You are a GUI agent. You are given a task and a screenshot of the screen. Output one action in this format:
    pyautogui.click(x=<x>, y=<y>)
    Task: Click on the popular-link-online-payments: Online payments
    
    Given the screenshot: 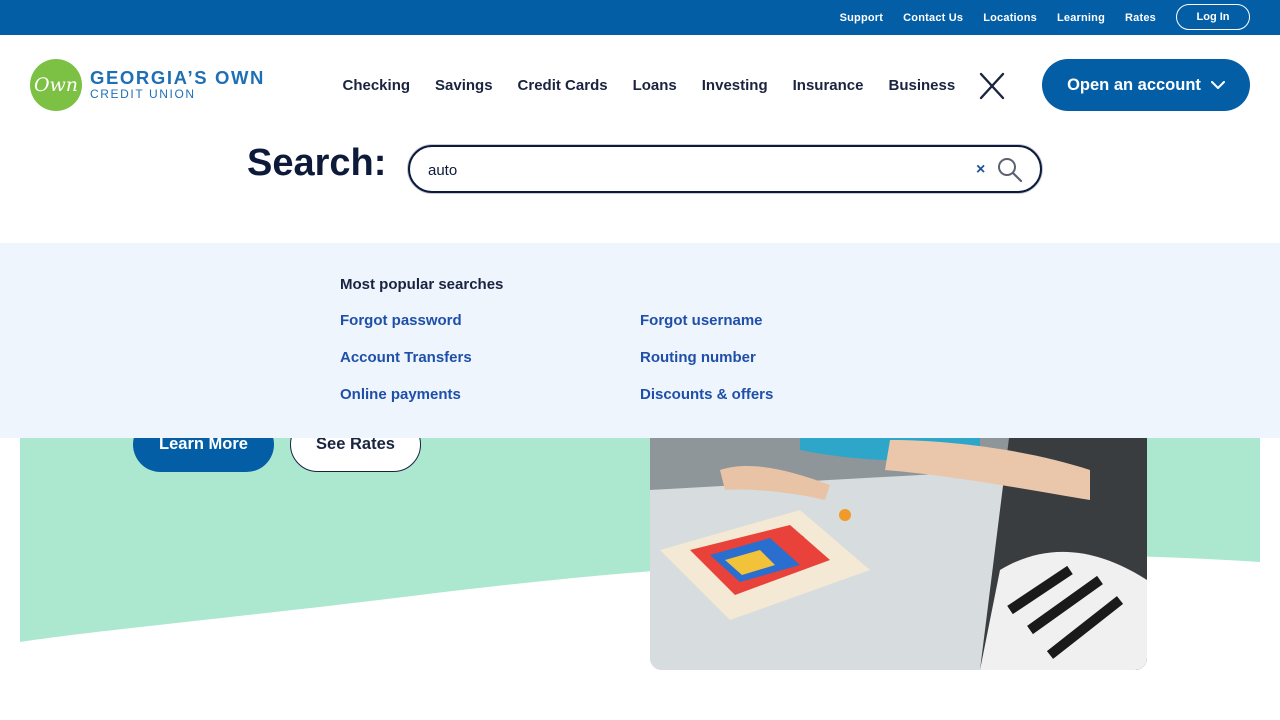 What is the action you would take?
    pyautogui.click(x=400, y=394)
    